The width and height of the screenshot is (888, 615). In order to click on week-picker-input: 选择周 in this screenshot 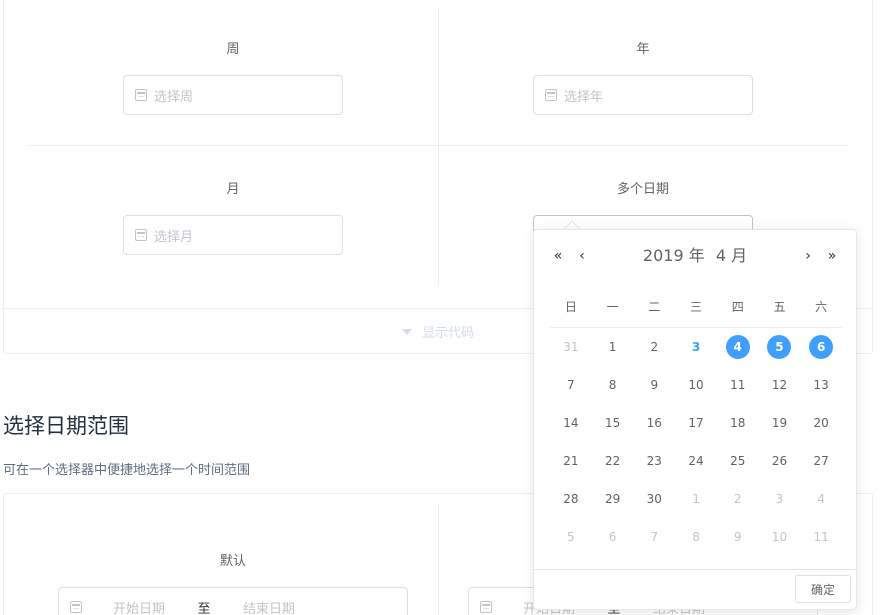, I will do `click(233, 95)`.